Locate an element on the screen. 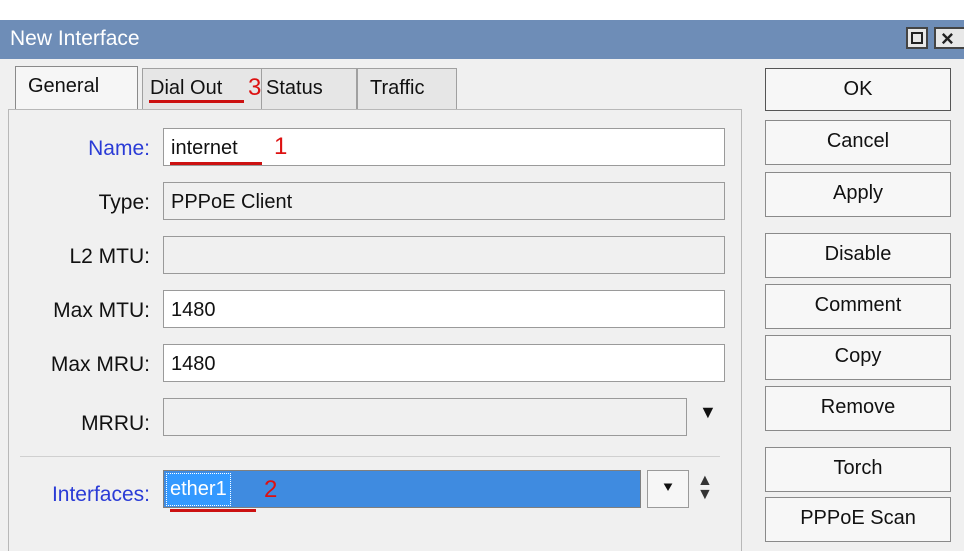 This screenshot has height=551, width=964. annotation-1: 1 is located at coordinates (281, 146).